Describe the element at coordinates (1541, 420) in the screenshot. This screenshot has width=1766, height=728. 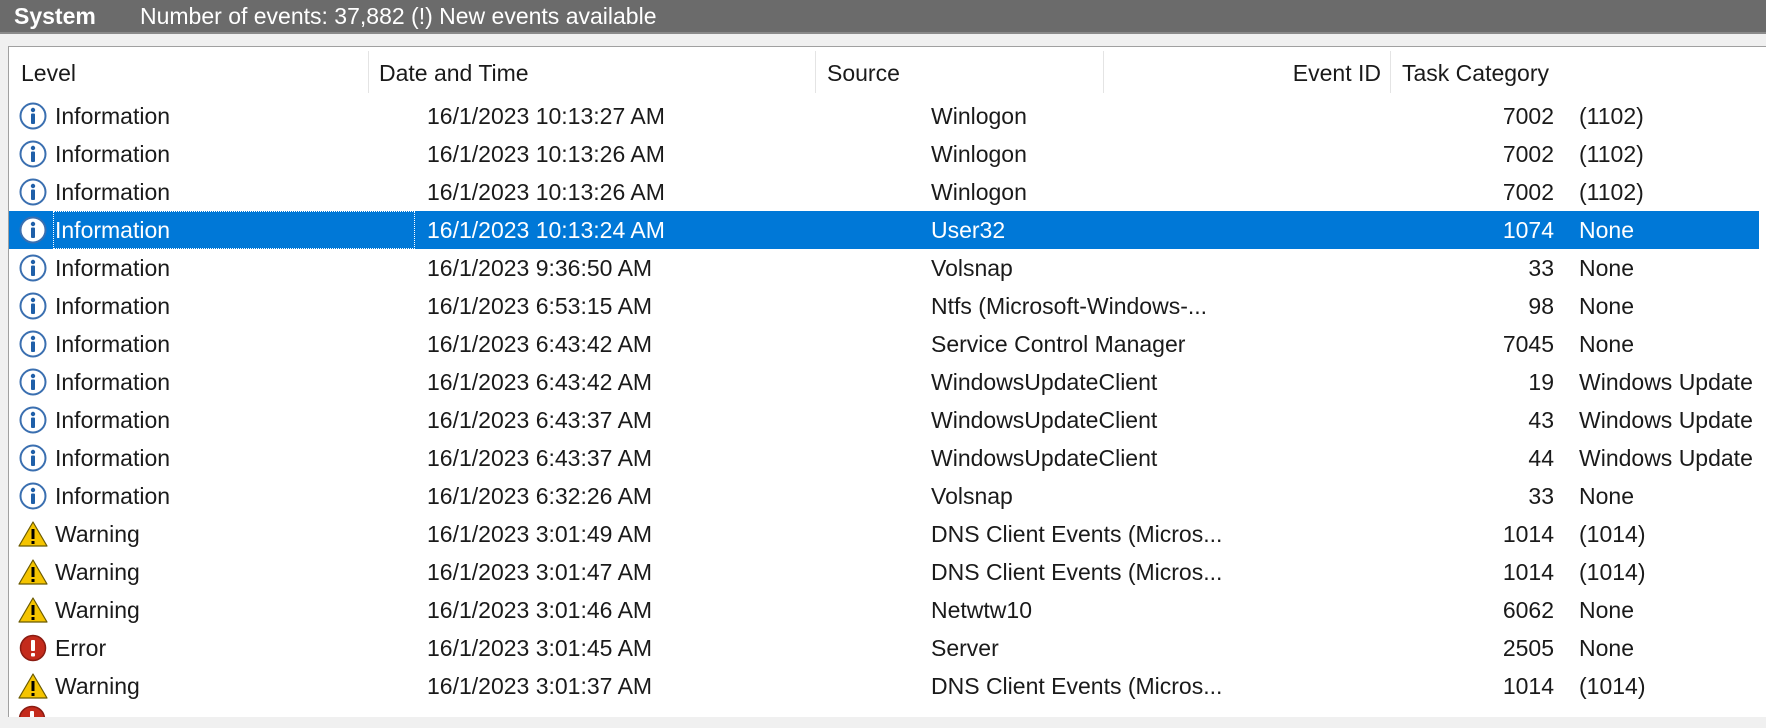
I see `event-id: 43` at that location.